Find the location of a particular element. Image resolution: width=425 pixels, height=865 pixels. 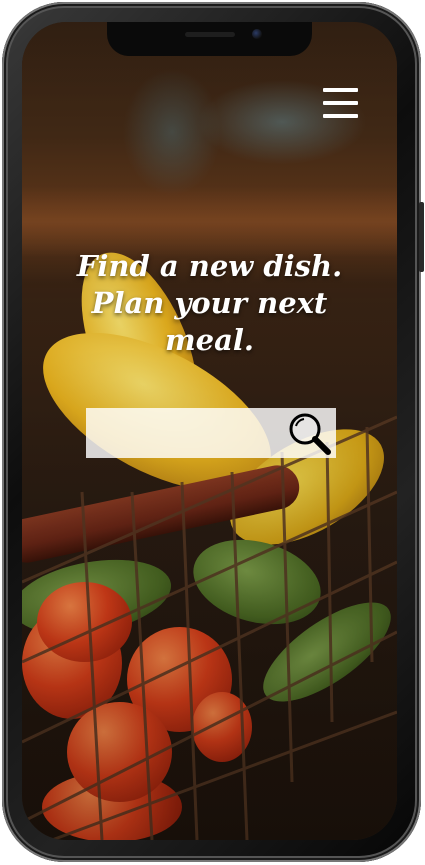

front-camera is located at coordinates (257, 34).